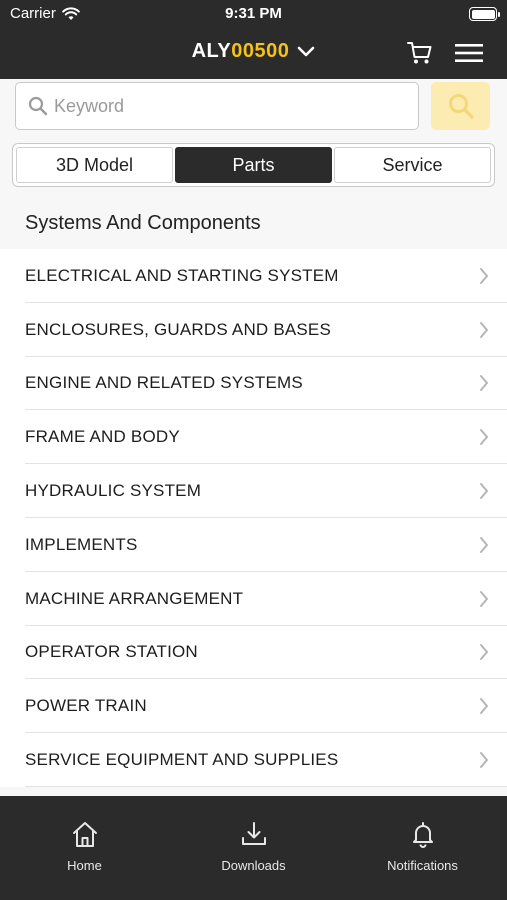 This screenshot has width=507, height=900. What do you see at coordinates (412, 165) in the screenshot?
I see `tab-service: Service` at bounding box center [412, 165].